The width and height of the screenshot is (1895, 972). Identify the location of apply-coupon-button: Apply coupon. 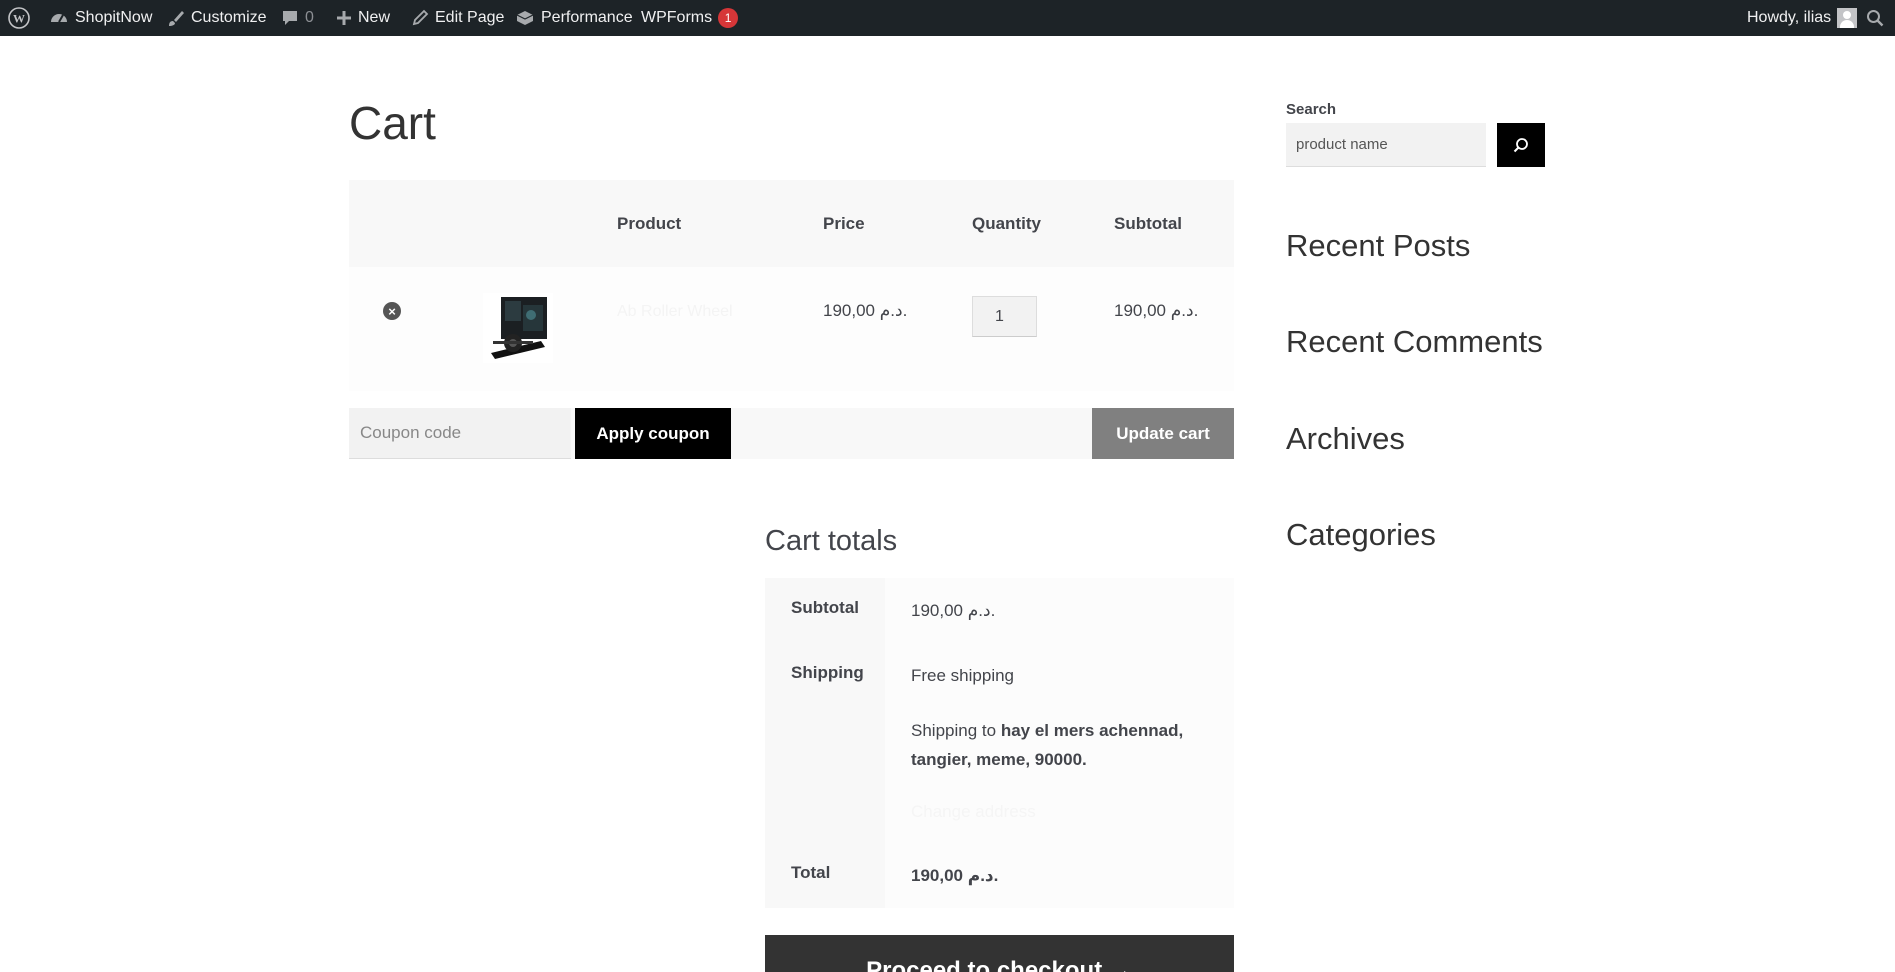
(653, 433).